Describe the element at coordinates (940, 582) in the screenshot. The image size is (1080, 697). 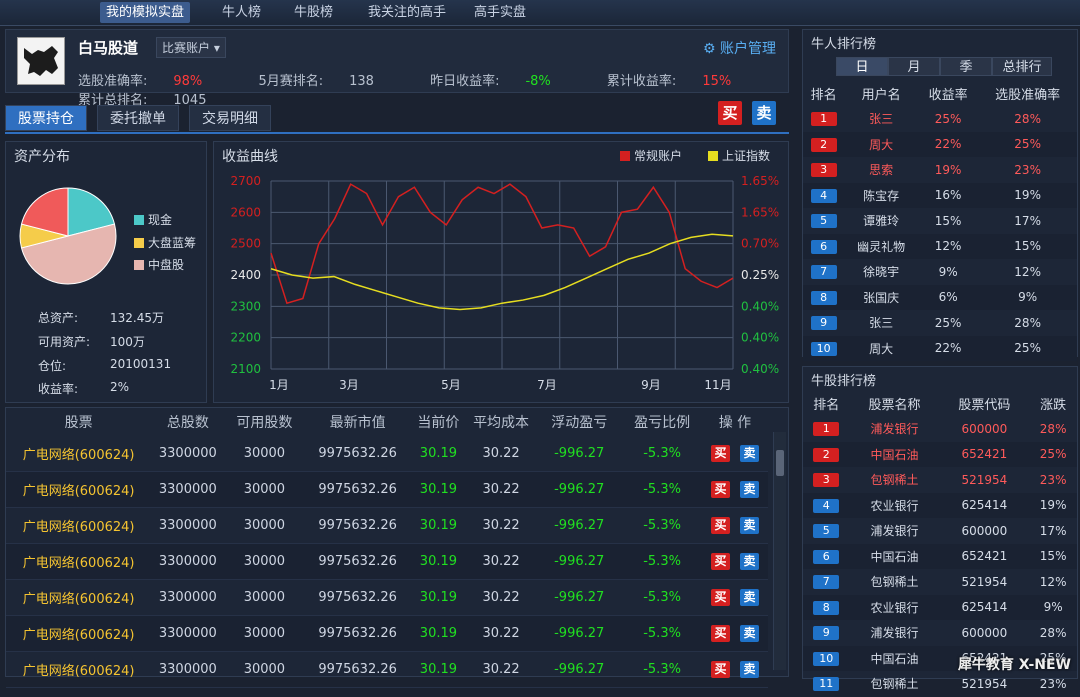
I see `rank-row: 7 包钢稀土 521954 12%` at that location.